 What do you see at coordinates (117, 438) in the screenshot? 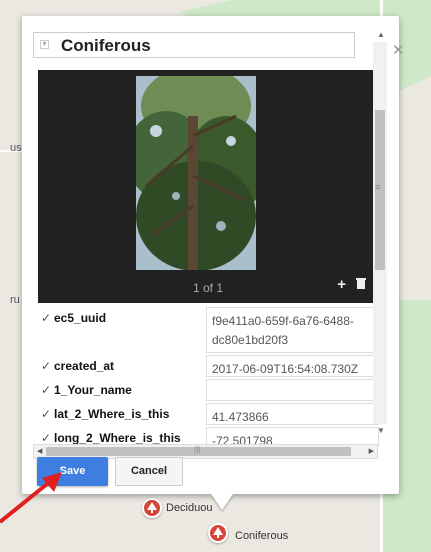
I see `attribute-key-label: long_2_Where_is_this` at bounding box center [117, 438].